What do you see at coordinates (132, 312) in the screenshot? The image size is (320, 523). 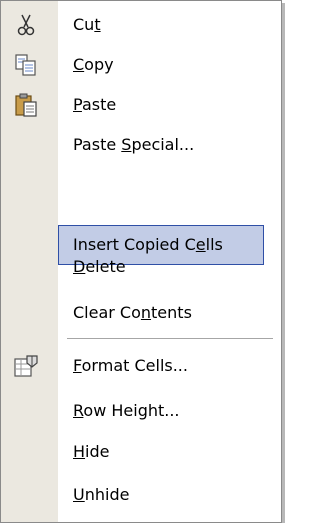 I see `menu-item-label: Clear Contents` at bounding box center [132, 312].